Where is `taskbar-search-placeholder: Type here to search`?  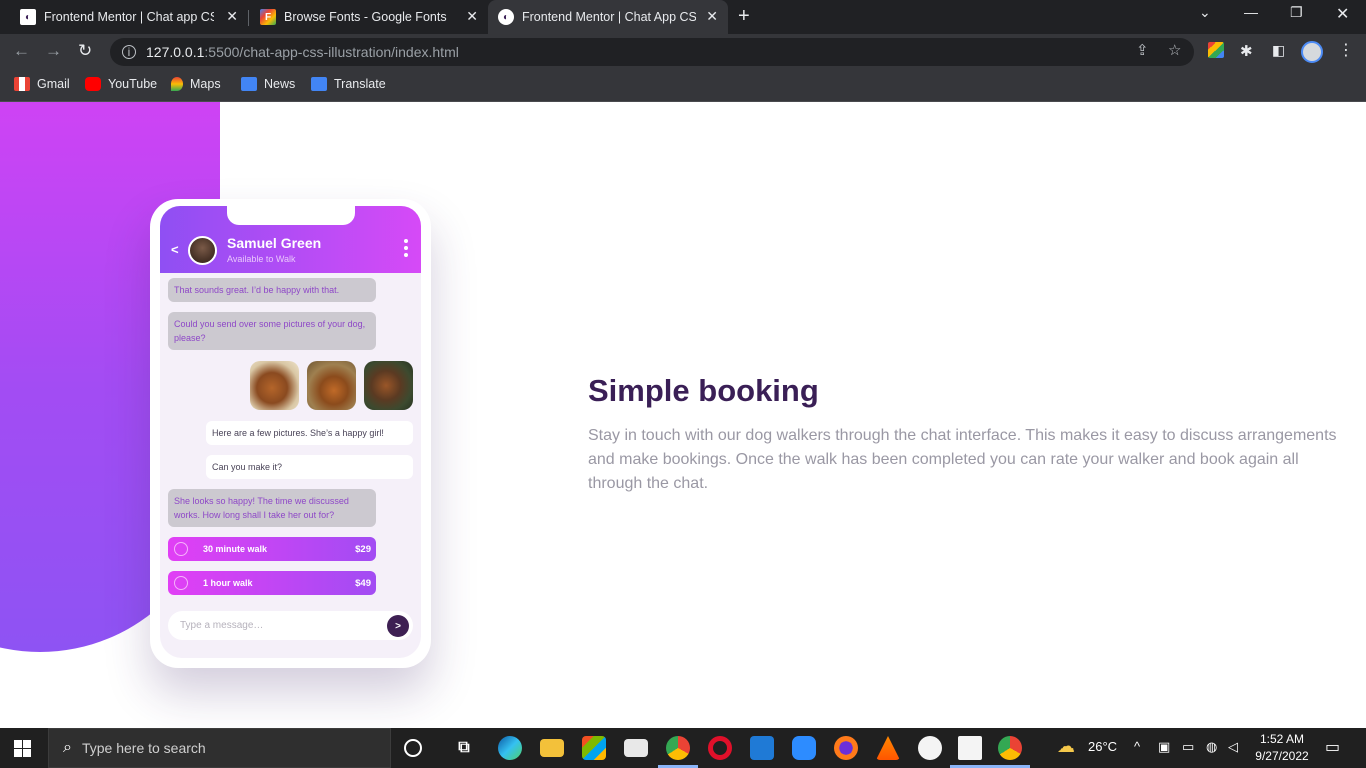
taskbar-search-placeholder: Type here to search is located at coordinates (143, 748).